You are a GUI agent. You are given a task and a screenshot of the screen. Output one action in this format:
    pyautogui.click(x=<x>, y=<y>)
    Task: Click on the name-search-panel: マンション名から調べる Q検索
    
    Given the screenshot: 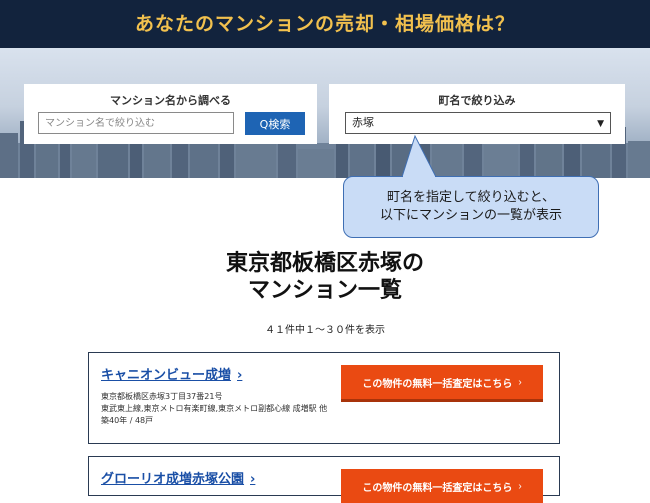 What is the action you would take?
    pyautogui.click(x=170, y=114)
    